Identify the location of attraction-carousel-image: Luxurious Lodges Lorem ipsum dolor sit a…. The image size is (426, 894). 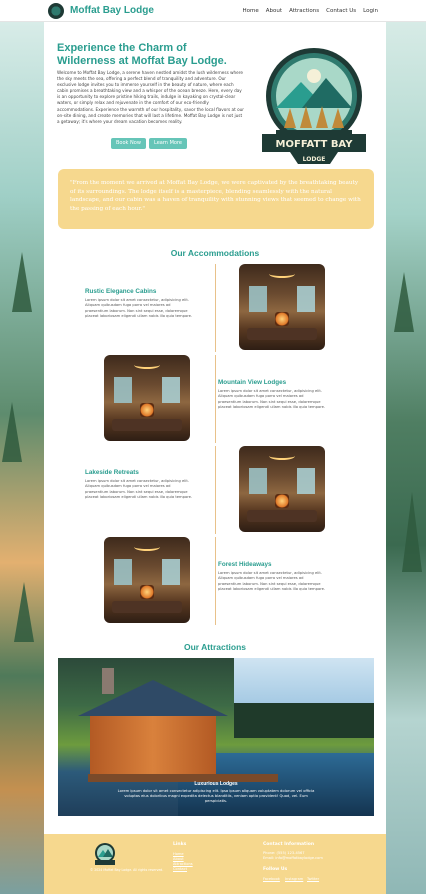
(216, 737).